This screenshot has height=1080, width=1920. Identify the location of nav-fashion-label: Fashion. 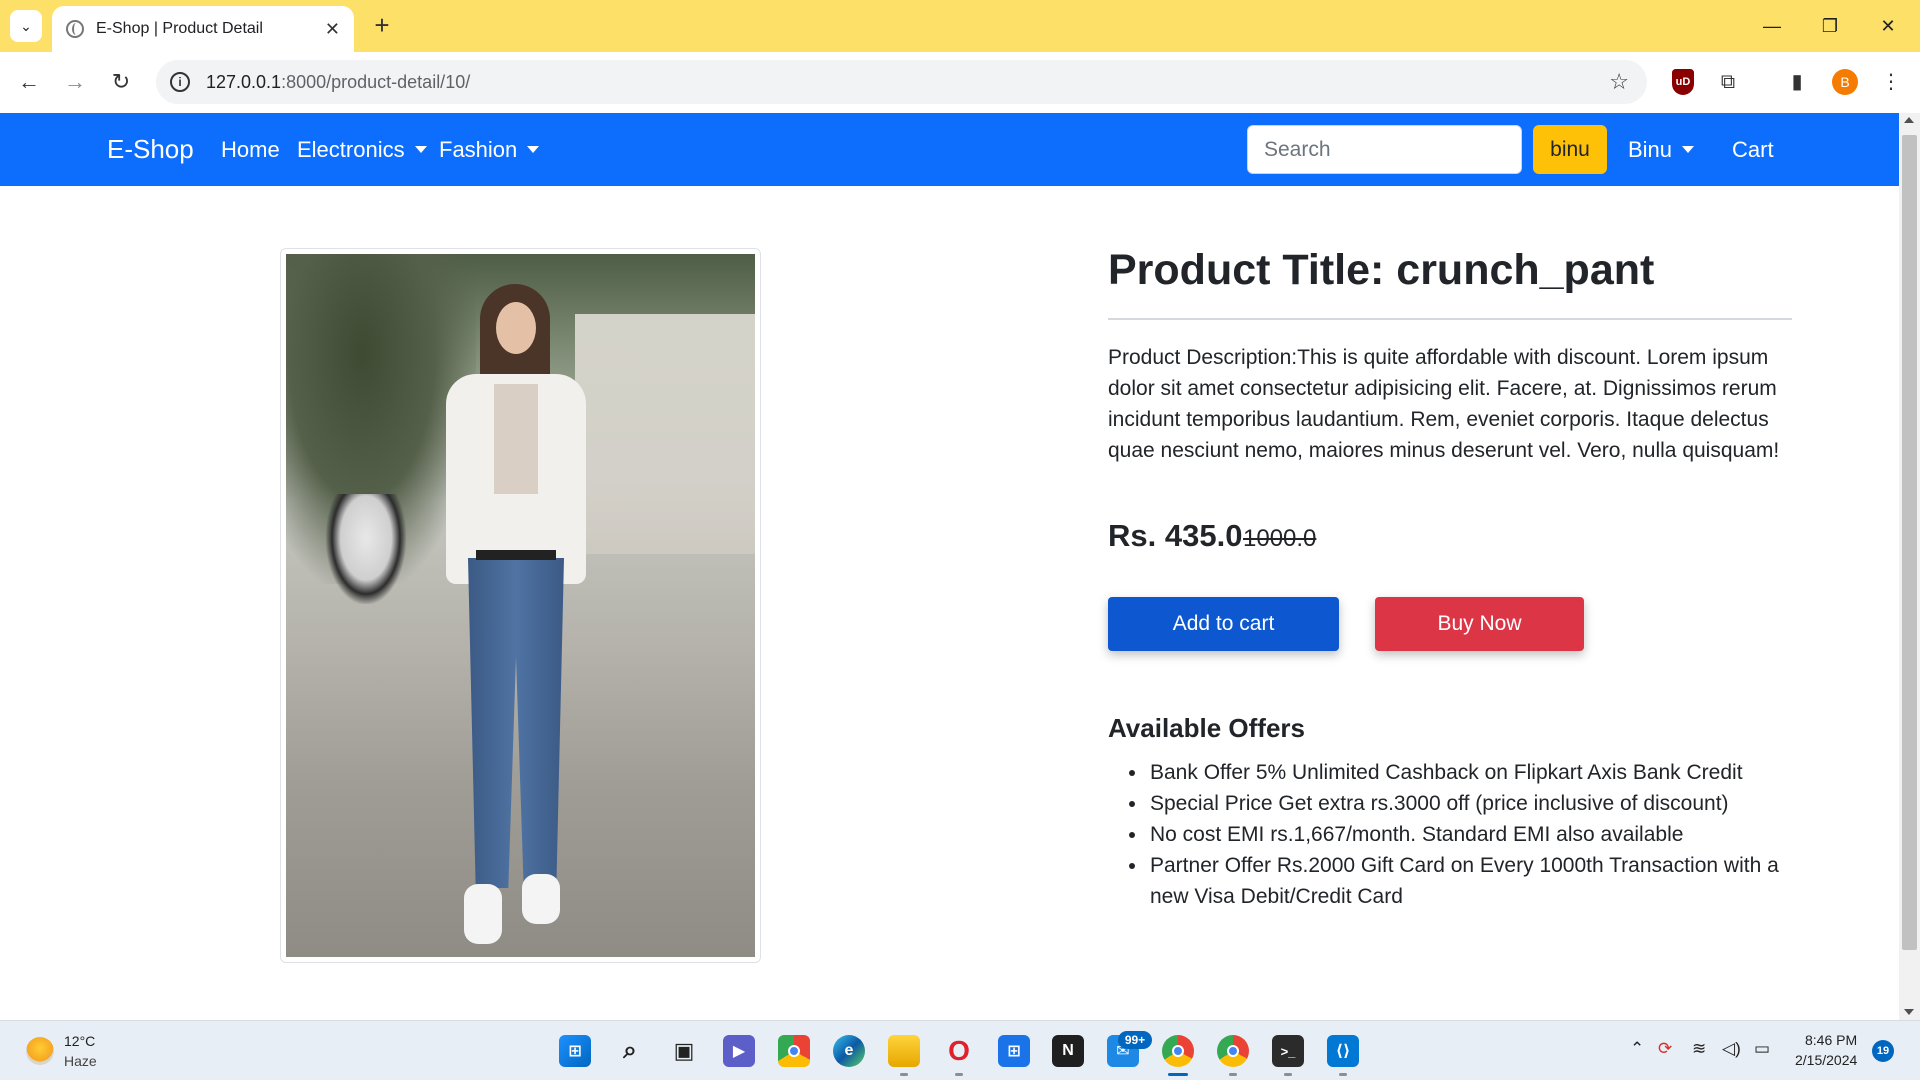
(478, 149).